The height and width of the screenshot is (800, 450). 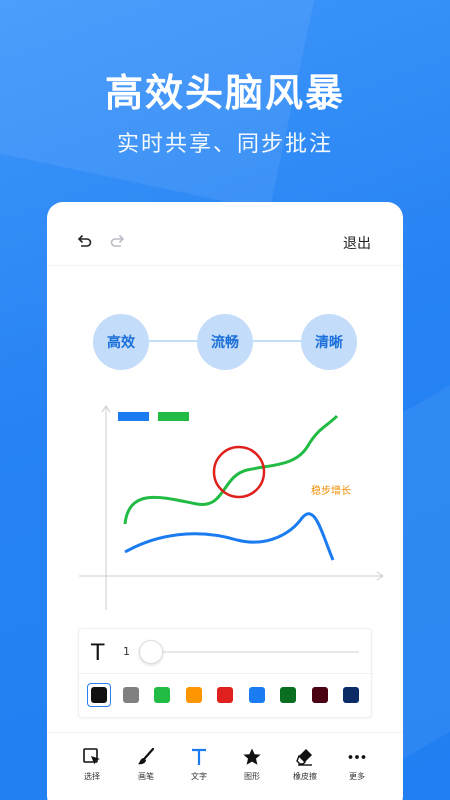 What do you see at coordinates (118, 241) in the screenshot?
I see `redo-icon` at bounding box center [118, 241].